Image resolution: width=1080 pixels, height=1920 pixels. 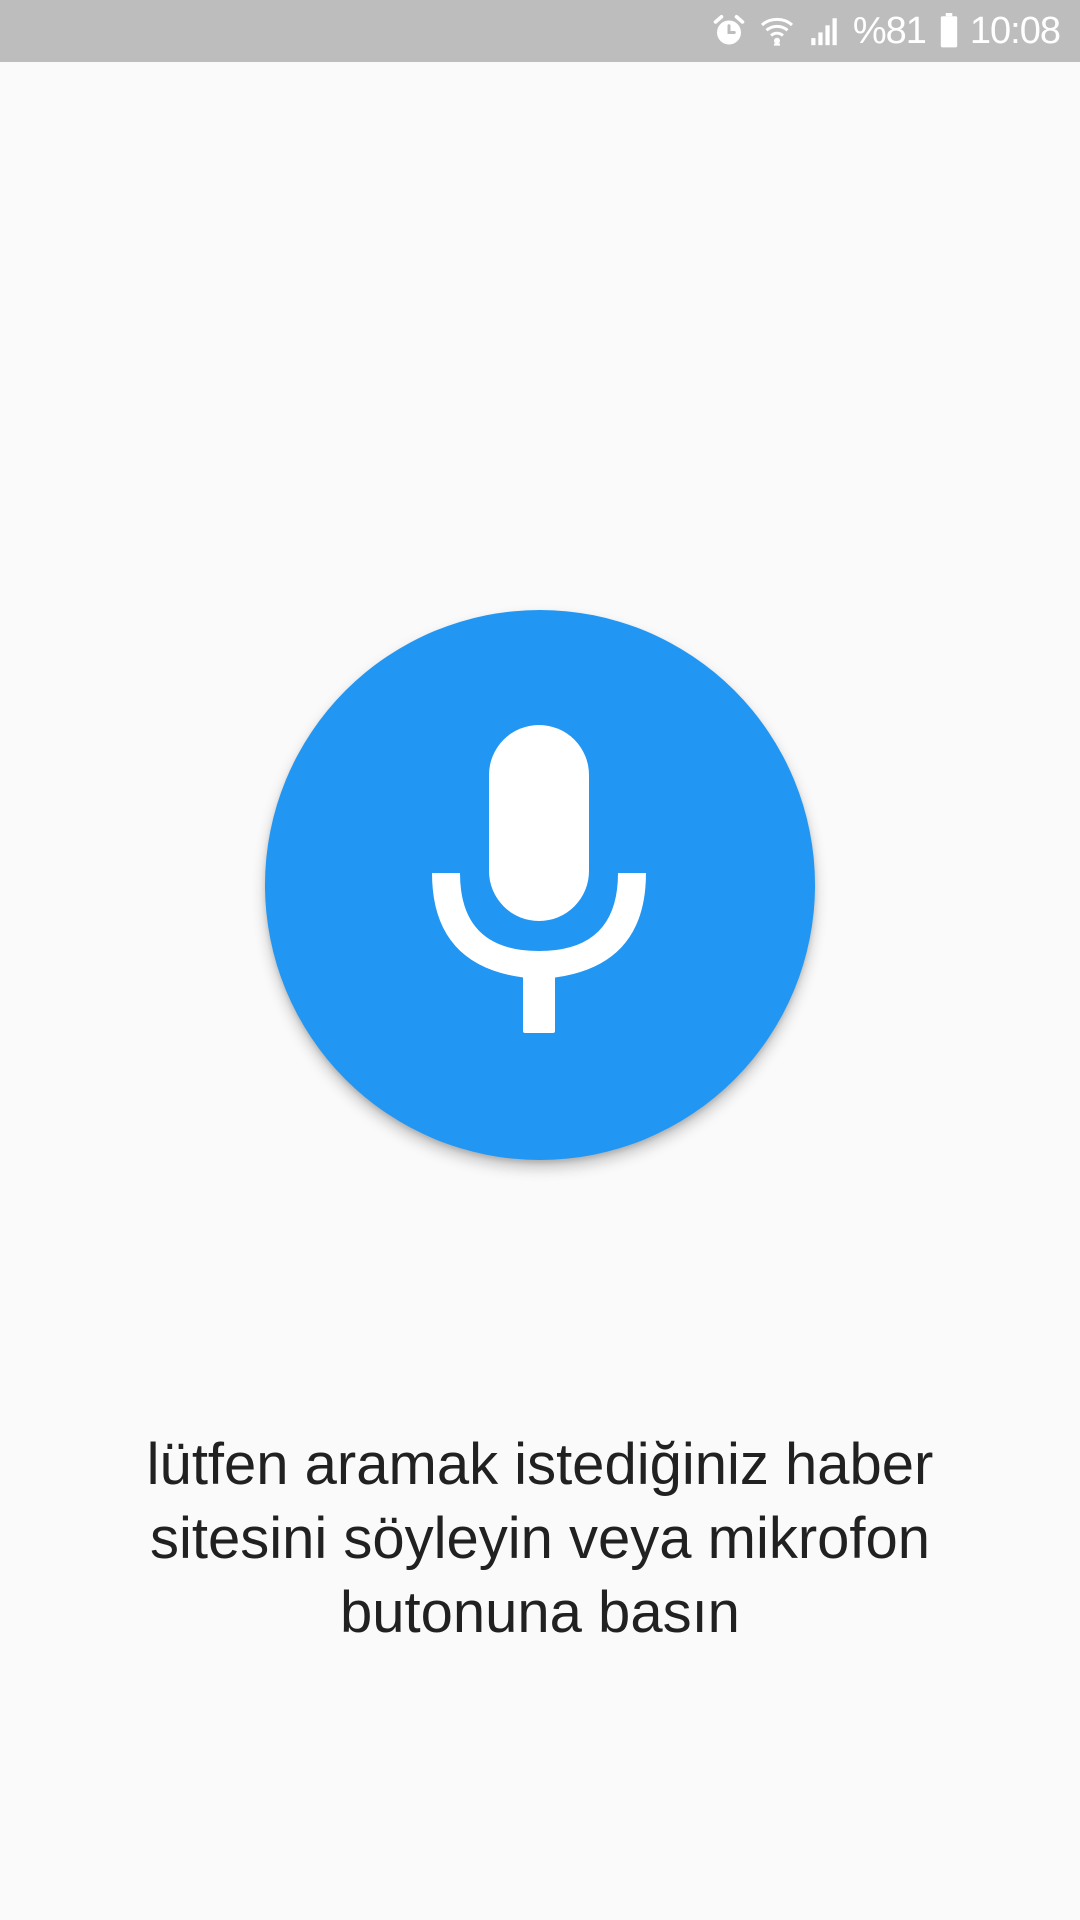 I want to click on battery-icon, so click(x=949, y=31).